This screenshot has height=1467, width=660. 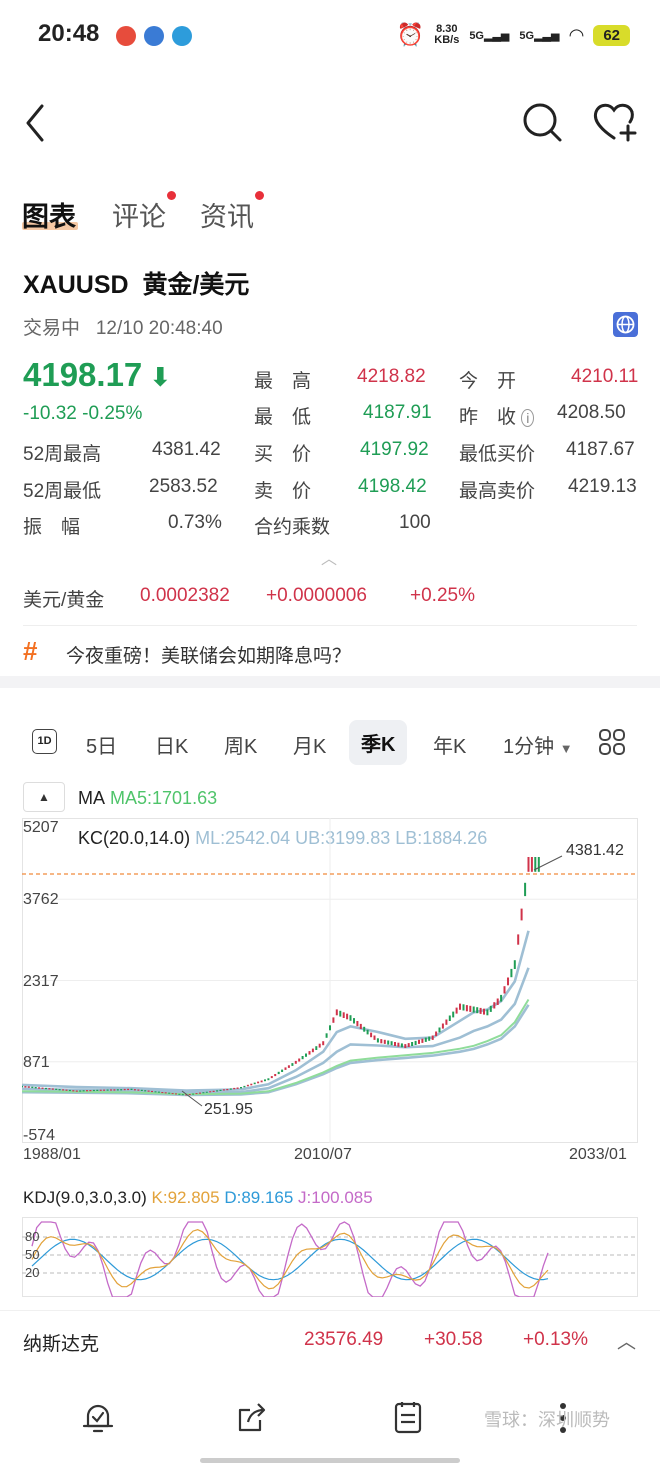 What do you see at coordinates (83, 413) in the screenshot?
I see `price-change: -10.32 -0.25%` at bounding box center [83, 413].